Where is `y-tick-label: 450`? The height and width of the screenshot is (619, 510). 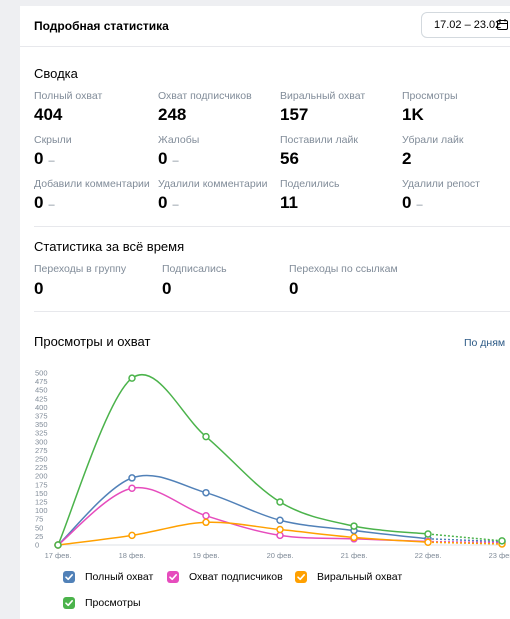 y-tick-label: 450 is located at coordinates (41, 390).